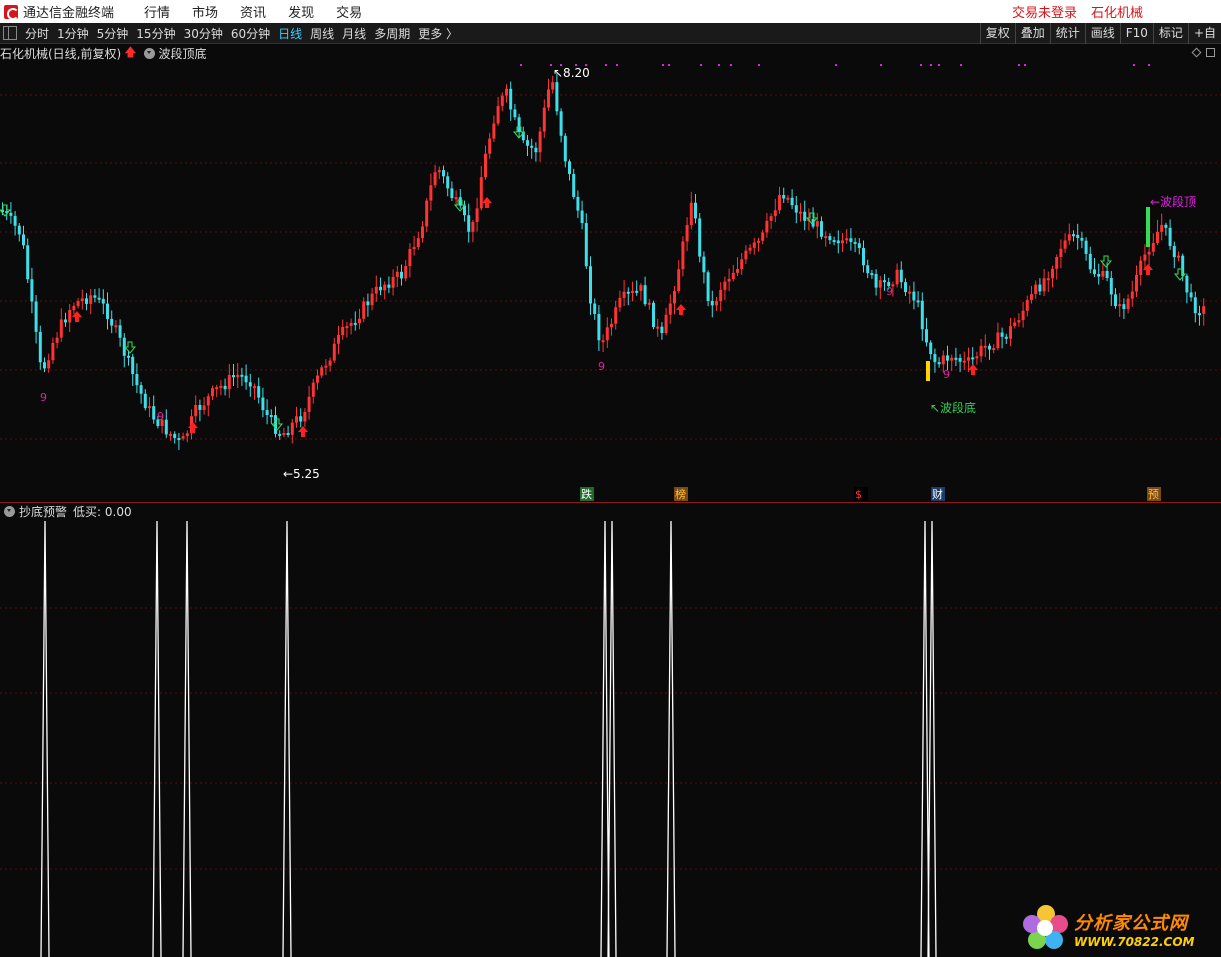 This screenshot has width=1221, height=957. I want to click on menu-item-quotes: 行情, so click(157, 11).